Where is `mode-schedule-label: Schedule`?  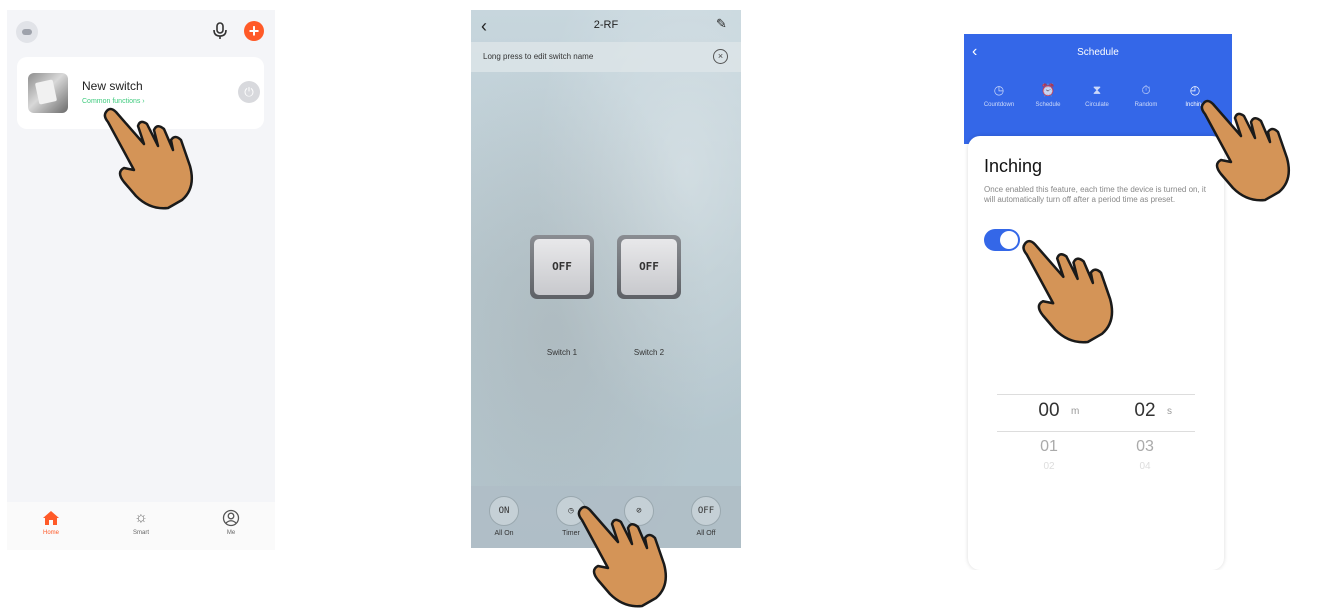
mode-schedule-label: Schedule is located at coordinates (1048, 105).